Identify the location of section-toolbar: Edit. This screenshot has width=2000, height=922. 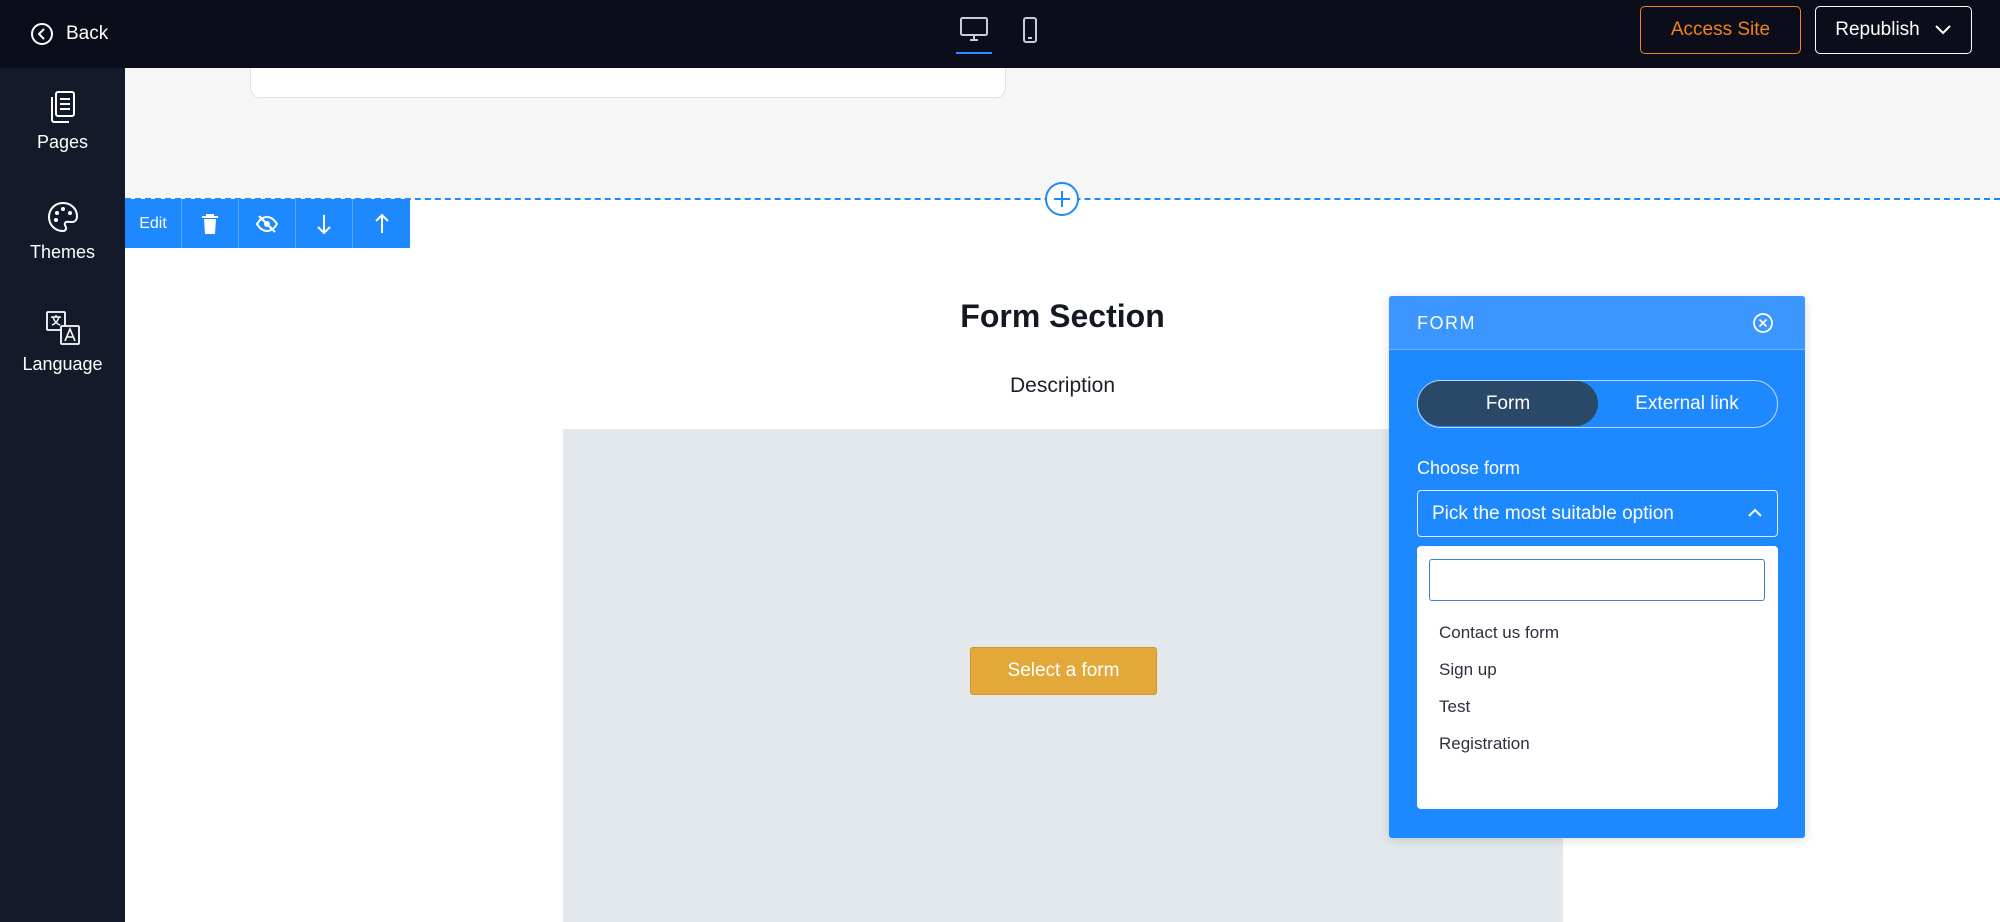
(267, 223).